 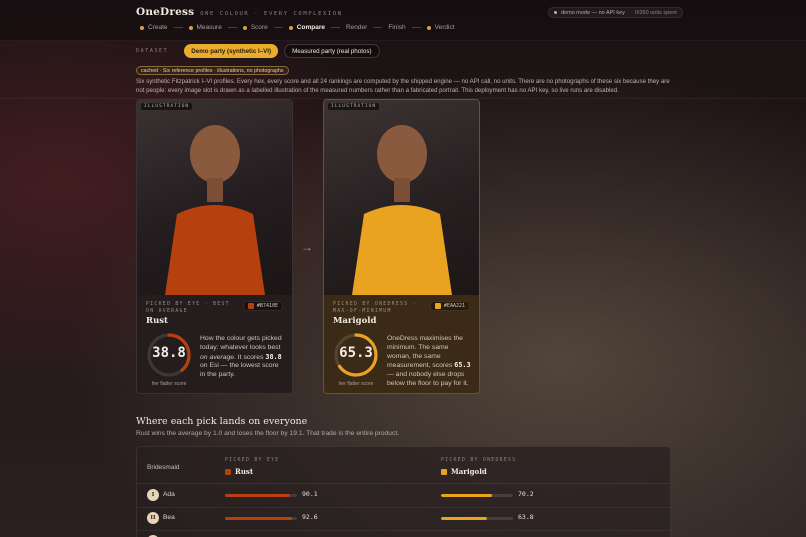 I want to click on dataset-option-measured: Measured party (real photos), so click(x=332, y=51).